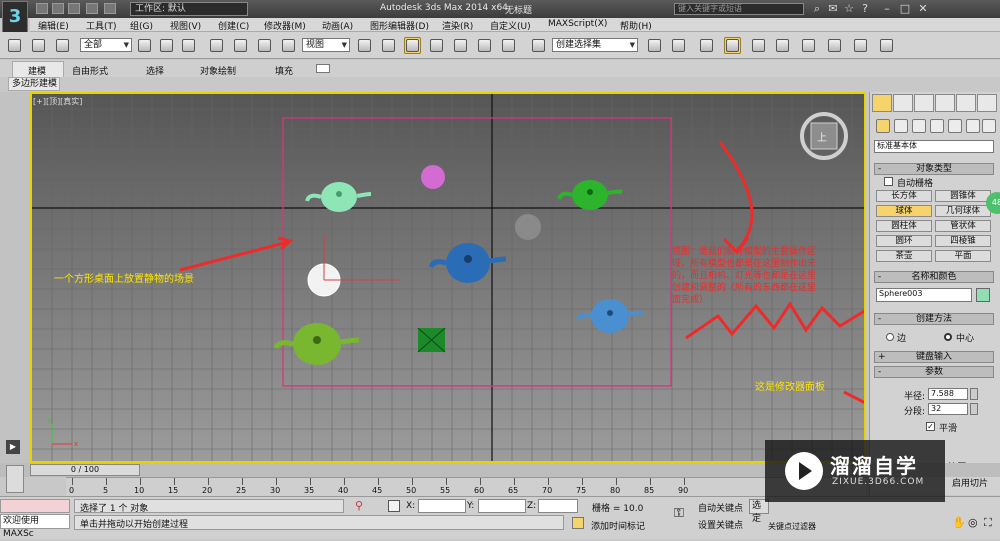  What do you see at coordinates (930, 426) in the screenshot?
I see `smooth-checkbox: ✓` at bounding box center [930, 426].